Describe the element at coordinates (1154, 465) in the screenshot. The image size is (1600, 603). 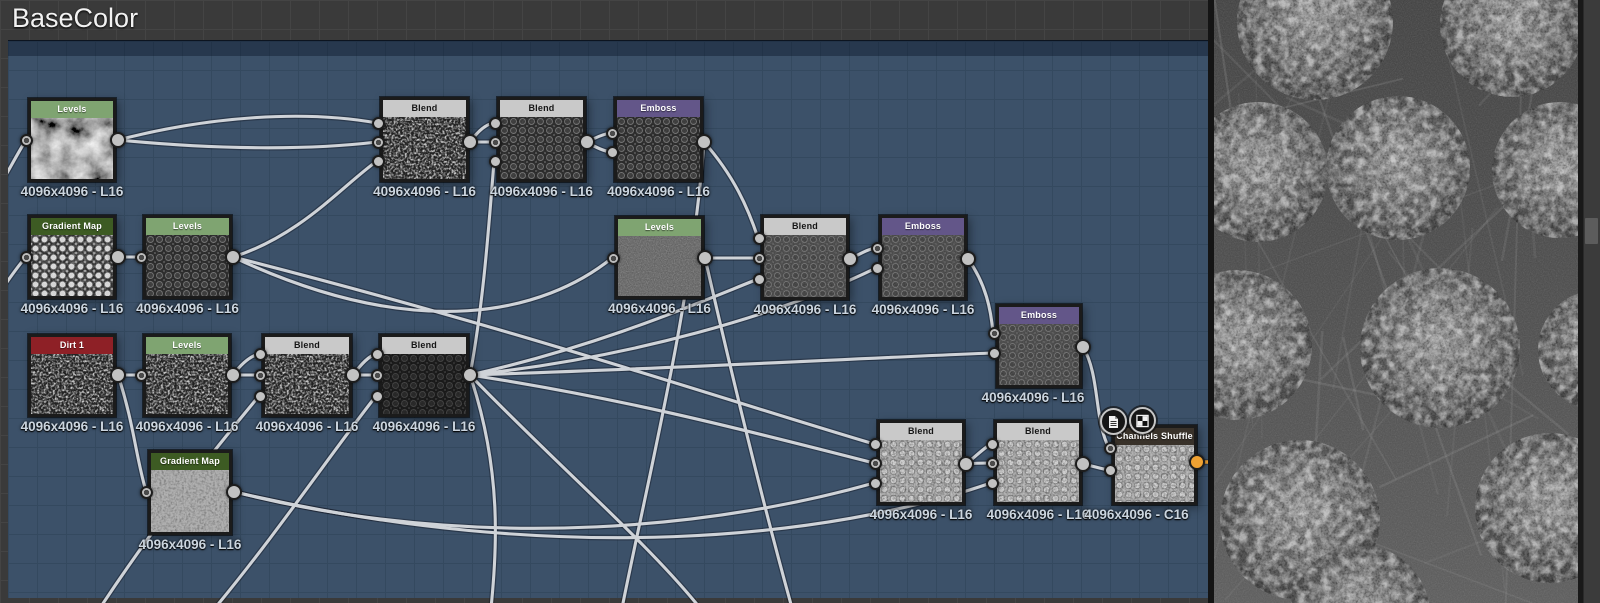
I see `node-channels: Channels Shuffle` at that location.